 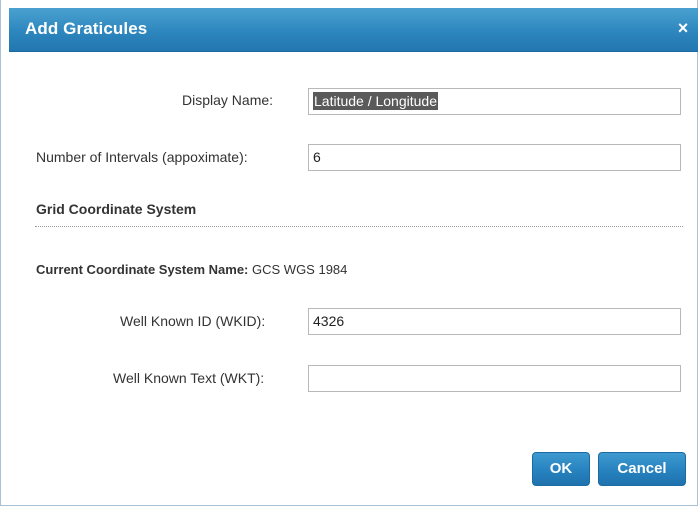 I want to click on wkid-label: Well Known ID (WKID):, so click(x=193, y=321).